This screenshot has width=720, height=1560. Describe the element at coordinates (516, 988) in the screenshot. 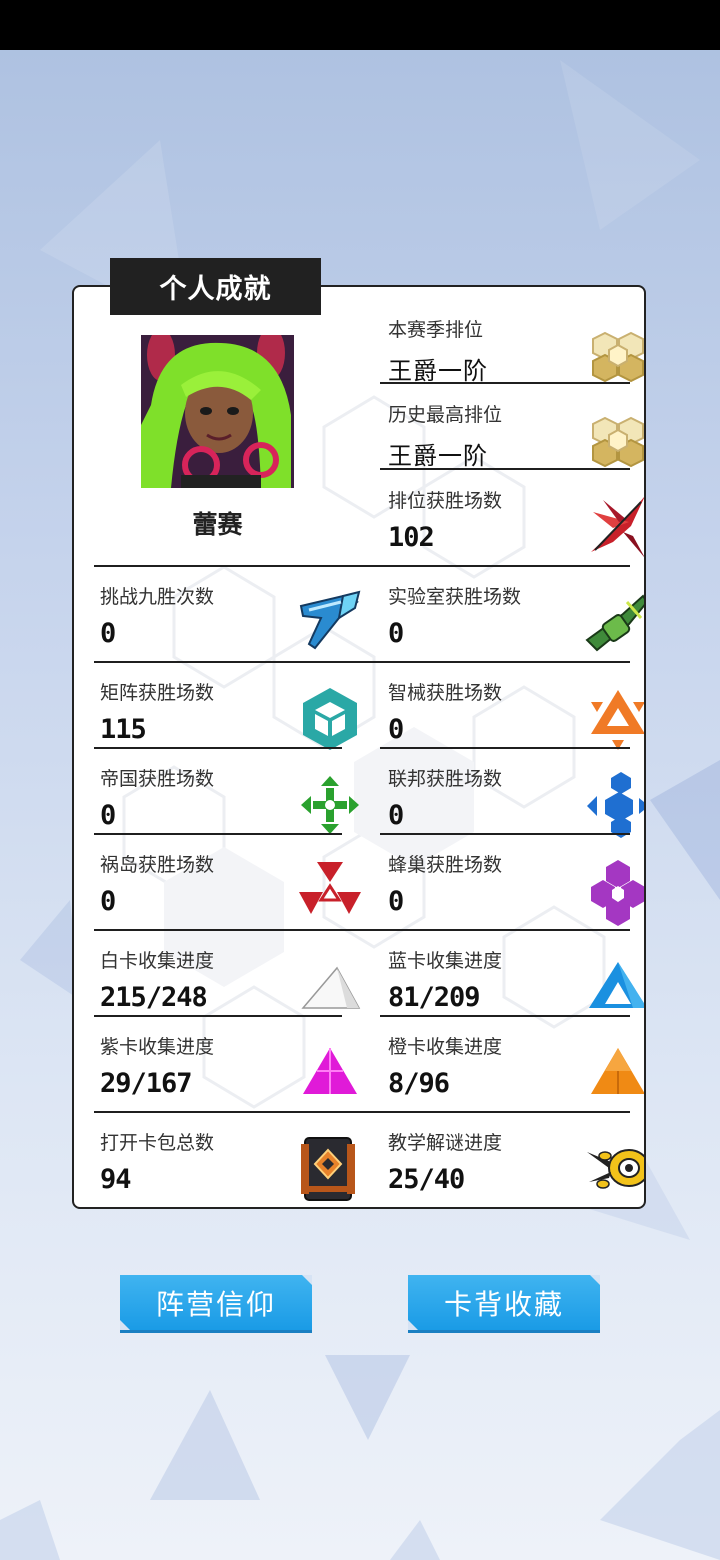

I see `blue-card-progress: 蓝卡收集进度 81/209` at that location.